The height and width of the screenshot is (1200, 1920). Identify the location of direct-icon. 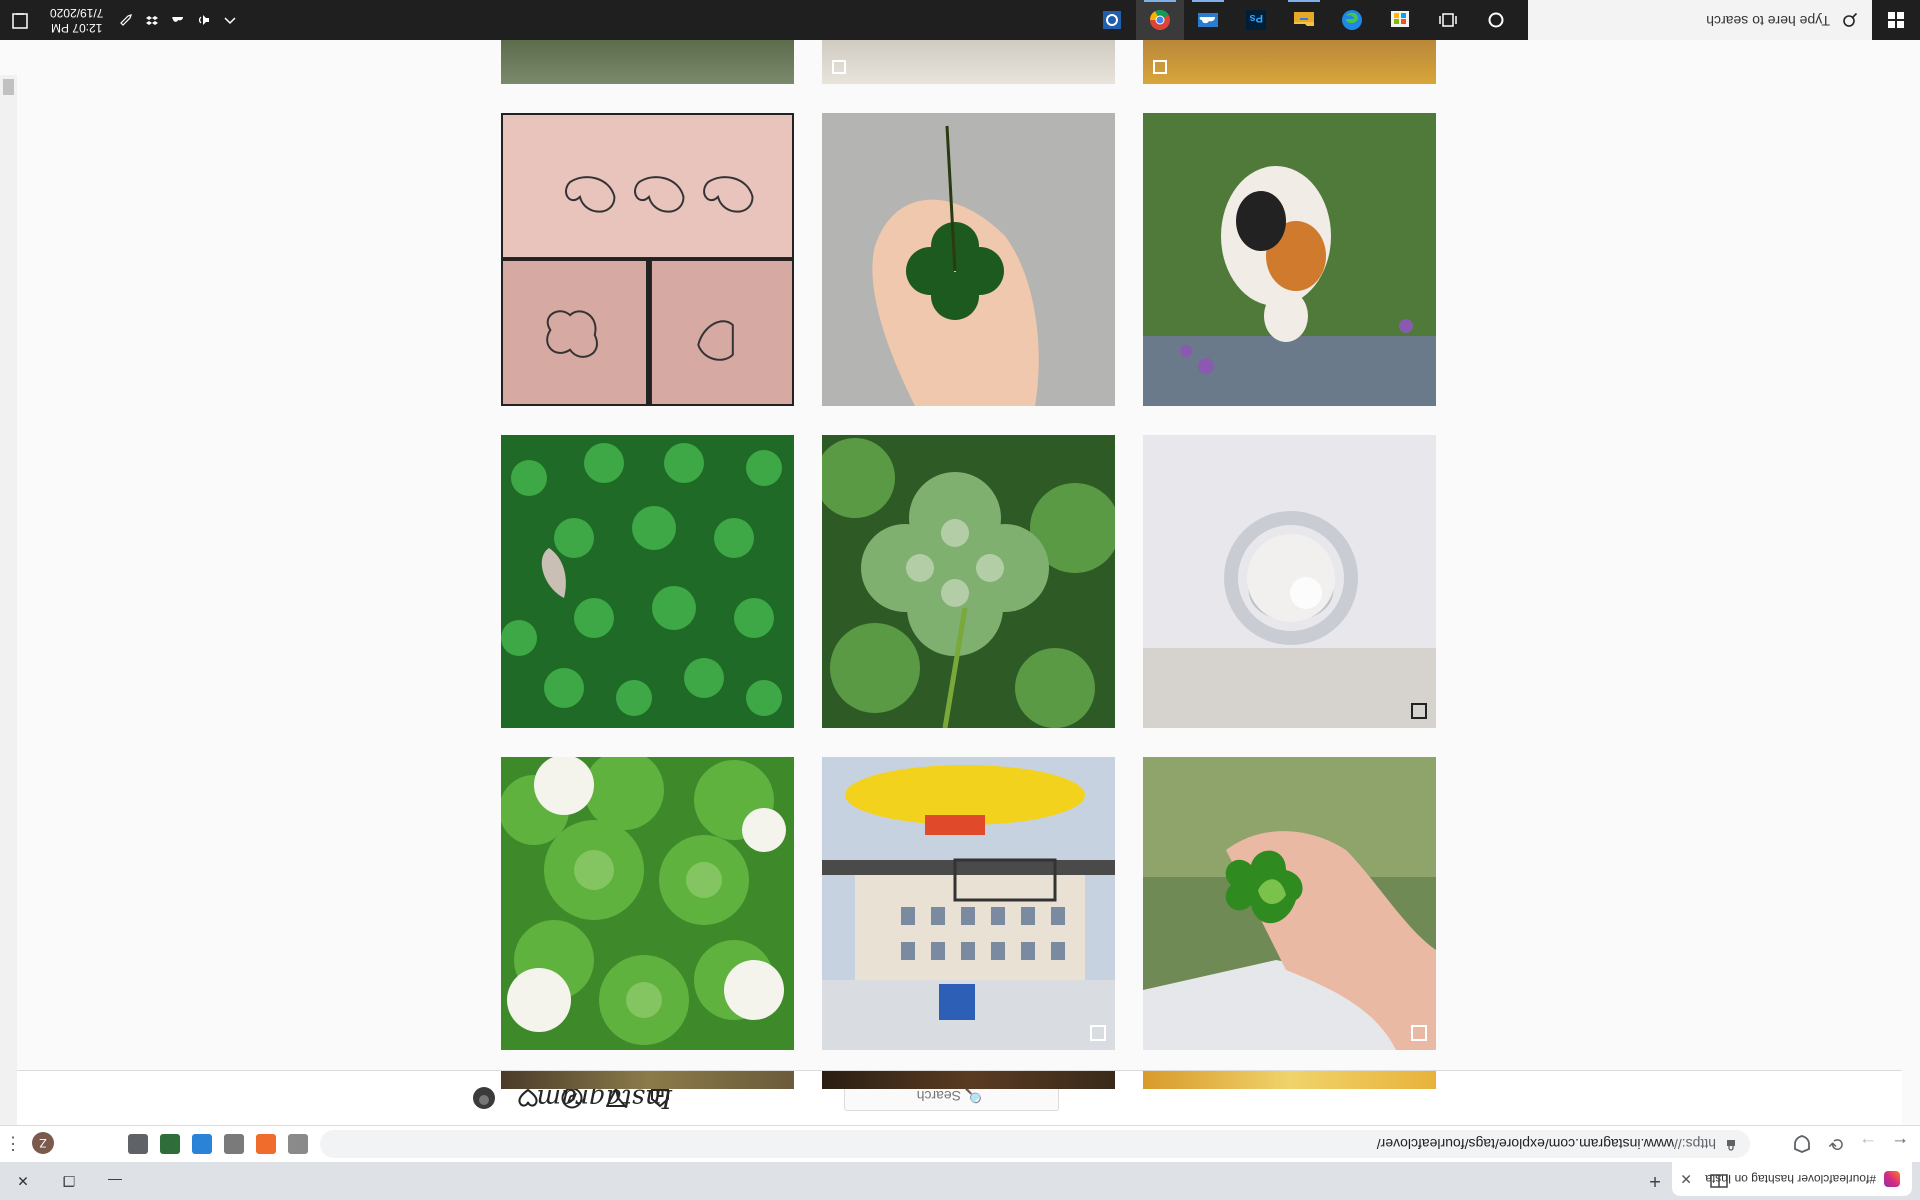
(616, 1098).